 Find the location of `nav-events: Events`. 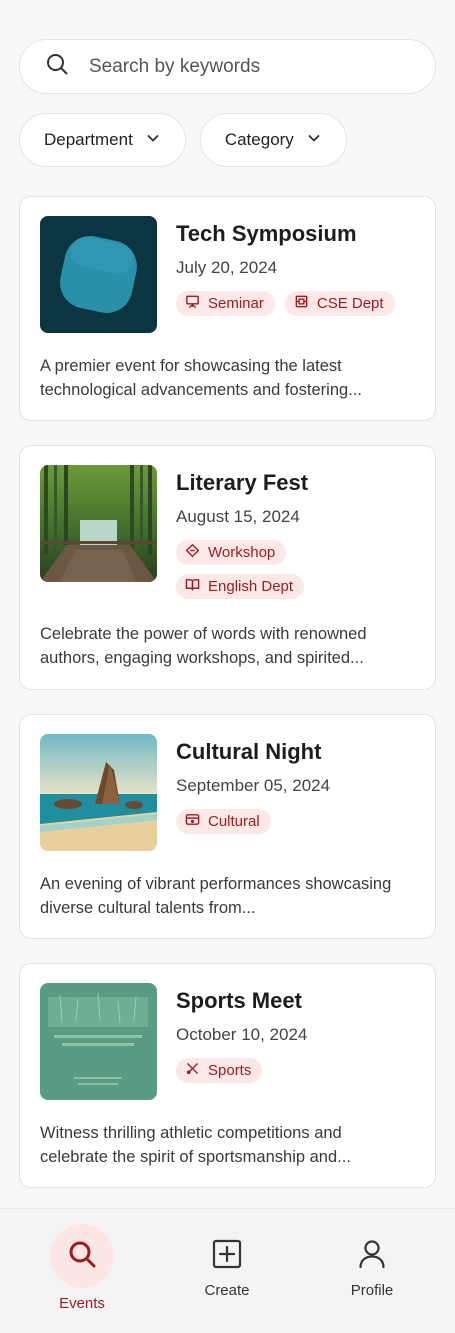

nav-events: Events is located at coordinates (82, 1260).